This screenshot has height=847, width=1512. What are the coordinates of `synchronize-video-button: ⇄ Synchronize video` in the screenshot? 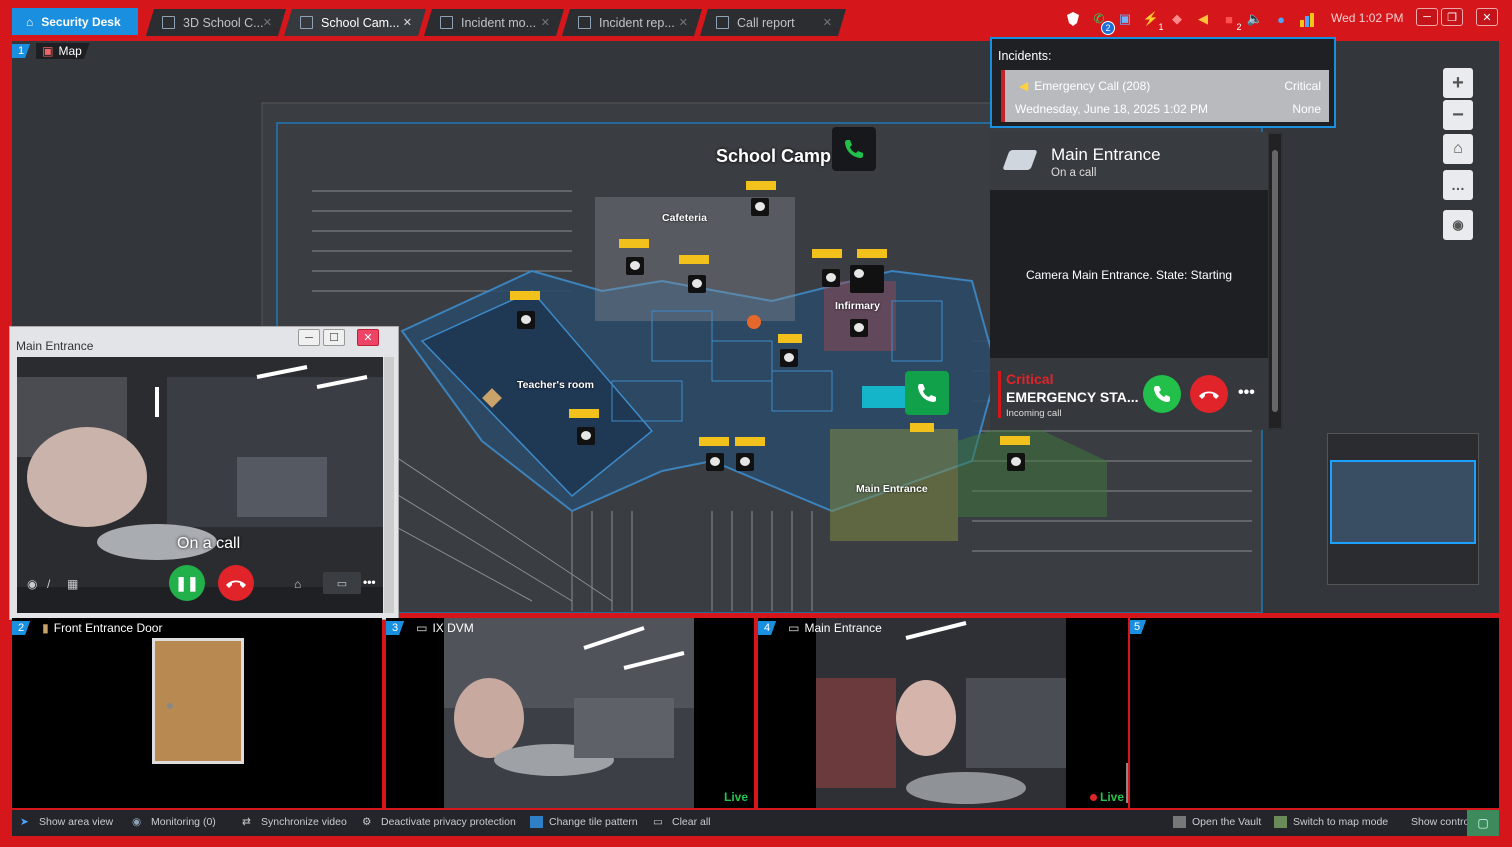 It's located at (294, 822).